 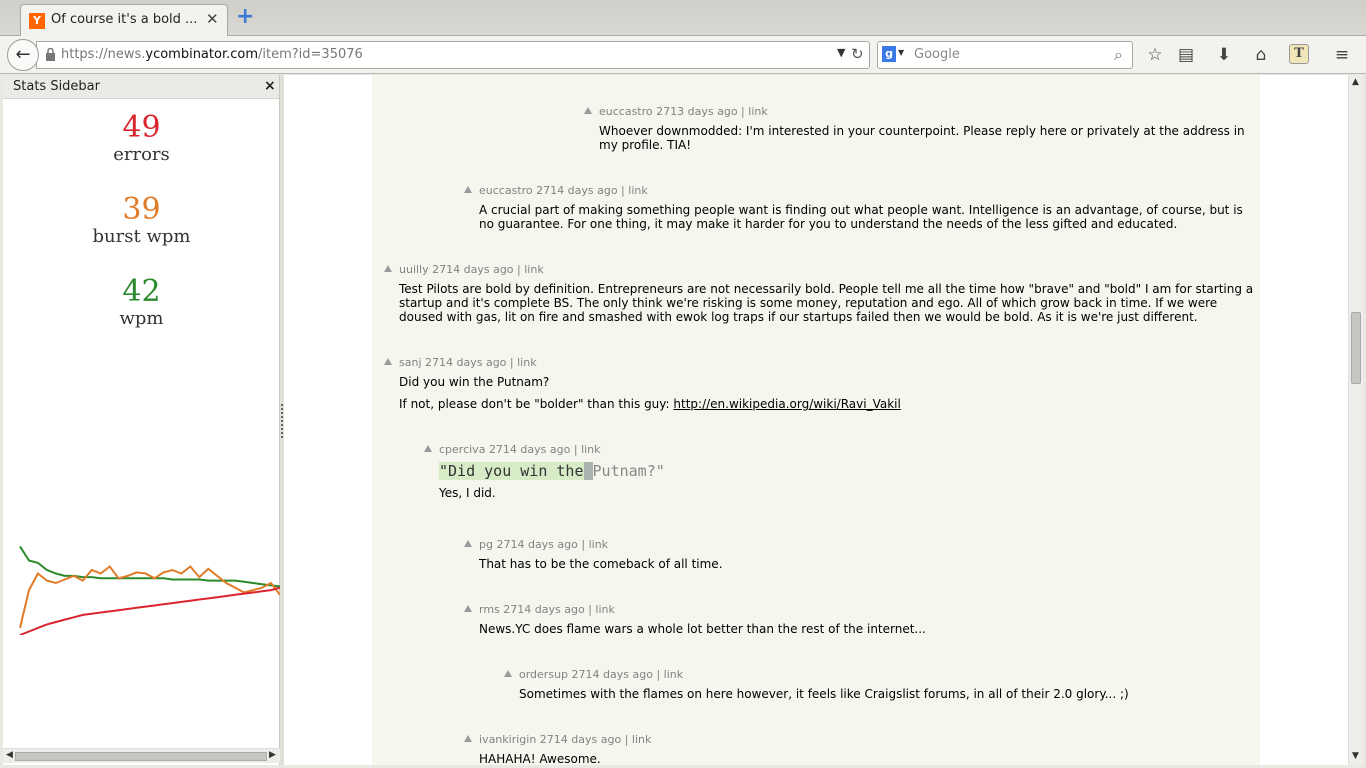 I want to click on comment-header: sanj 2714 days ago | link, so click(x=819, y=362).